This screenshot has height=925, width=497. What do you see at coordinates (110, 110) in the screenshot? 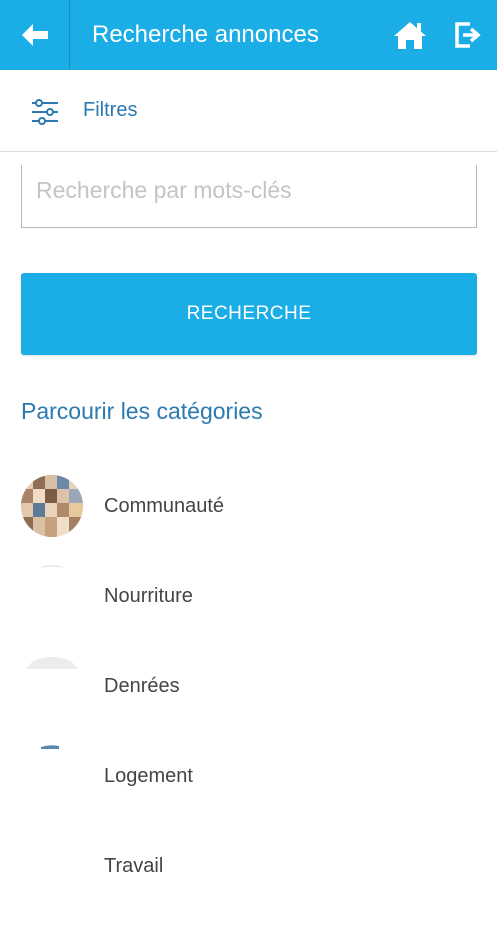
I see `filters-label: Filtres` at bounding box center [110, 110].